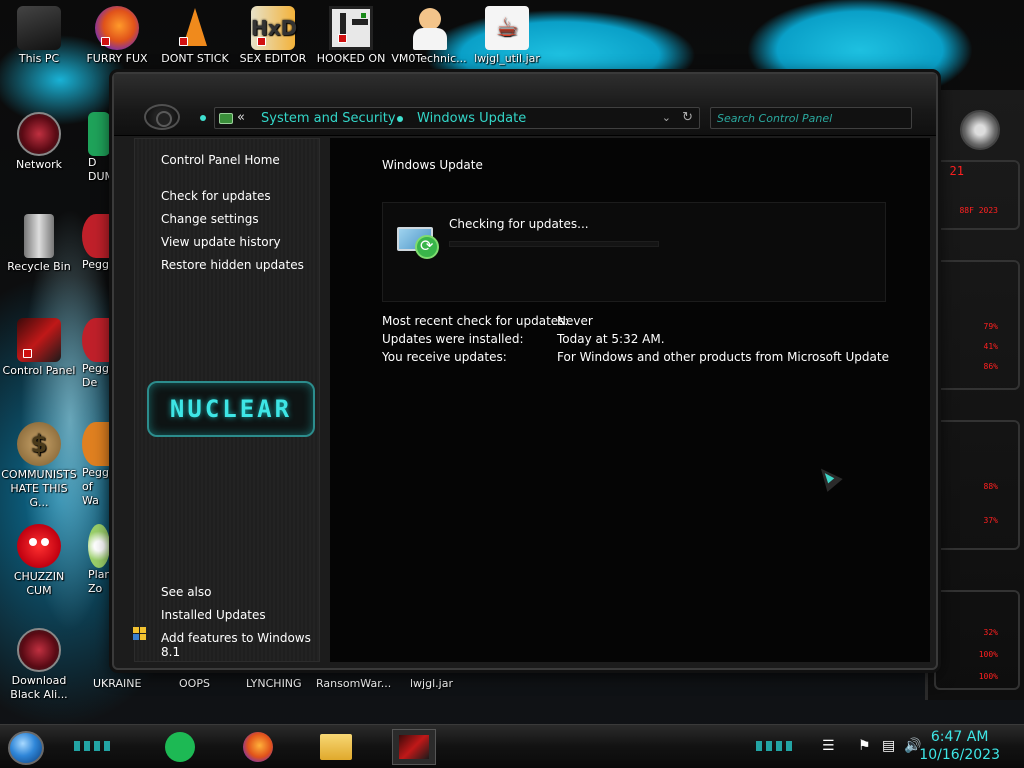 This screenshot has width=1024, height=768. Describe the element at coordinates (888, 746) in the screenshot. I see `network-tray-icon: ▤` at that location.